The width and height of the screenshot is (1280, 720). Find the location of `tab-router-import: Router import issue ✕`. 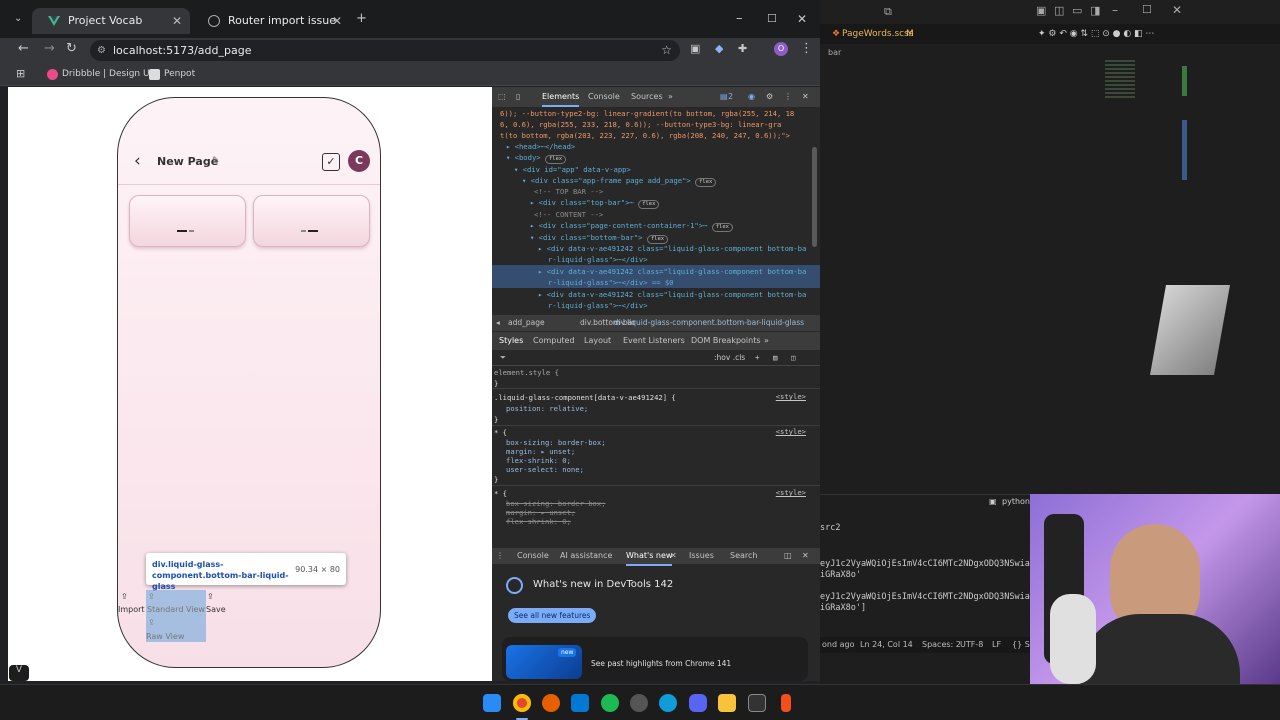

tab-router-import: Router import issue ✕ is located at coordinates (271, 21).